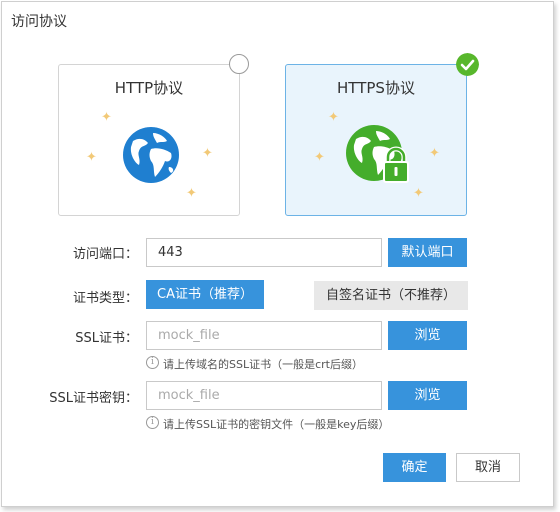  Describe the element at coordinates (239, 64) in the screenshot. I see `http-radio` at that location.